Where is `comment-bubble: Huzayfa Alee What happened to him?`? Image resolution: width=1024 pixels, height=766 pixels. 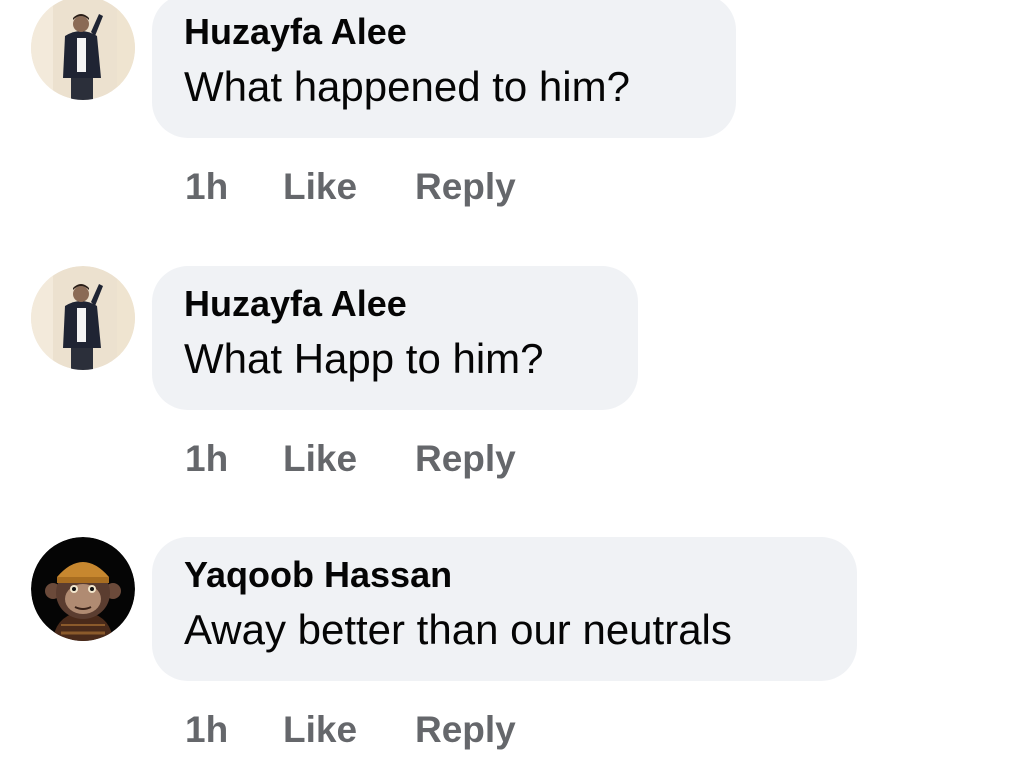 comment-bubble: Huzayfa Alee What happened to him? is located at coordinates (444, 69).